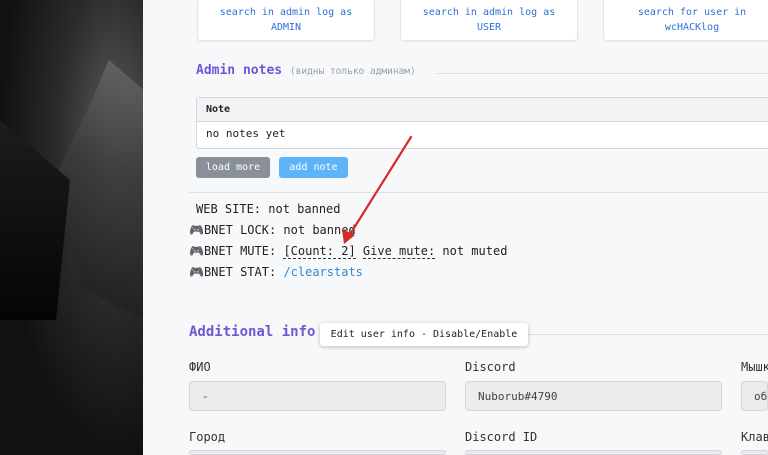 This screenshot has height=455, width=768. What do you see at coordinates (317, 396) in the screenshot?
I see `fio-field: -` at bounding box center [317, 396].